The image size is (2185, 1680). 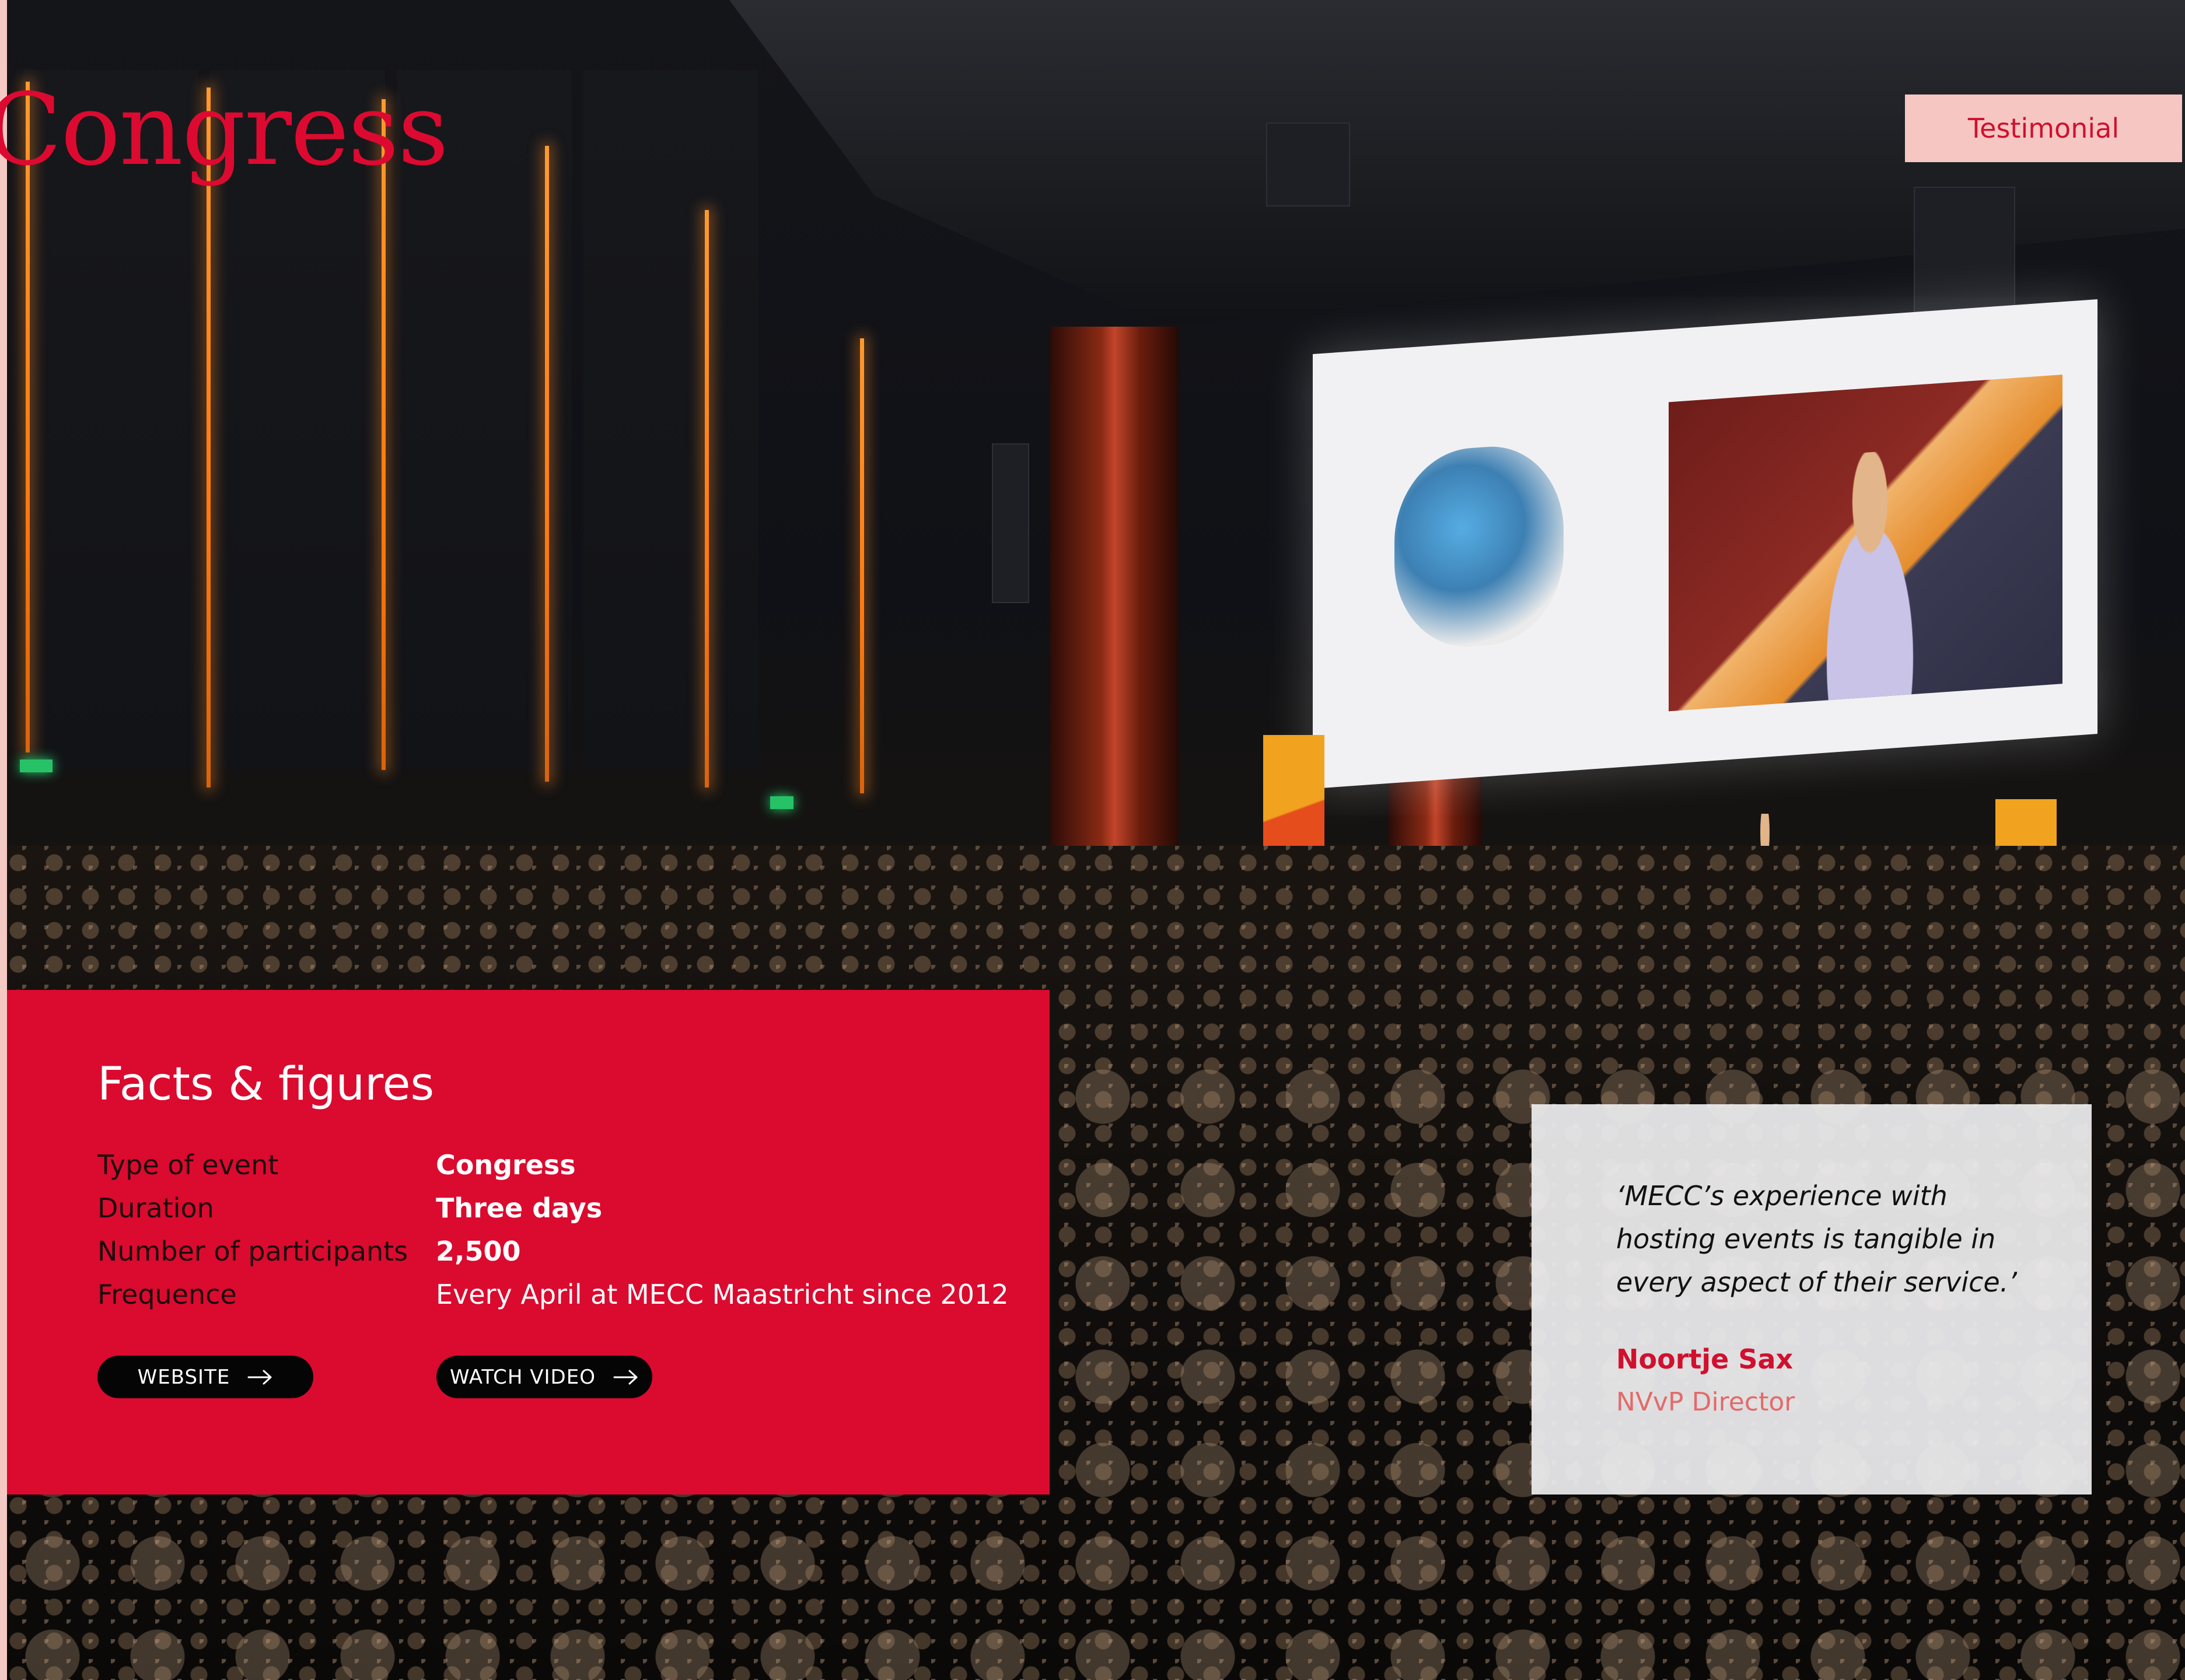 I want to click on fact-row-participants: Number of participants 2,500, so click(x=309, y=1251).